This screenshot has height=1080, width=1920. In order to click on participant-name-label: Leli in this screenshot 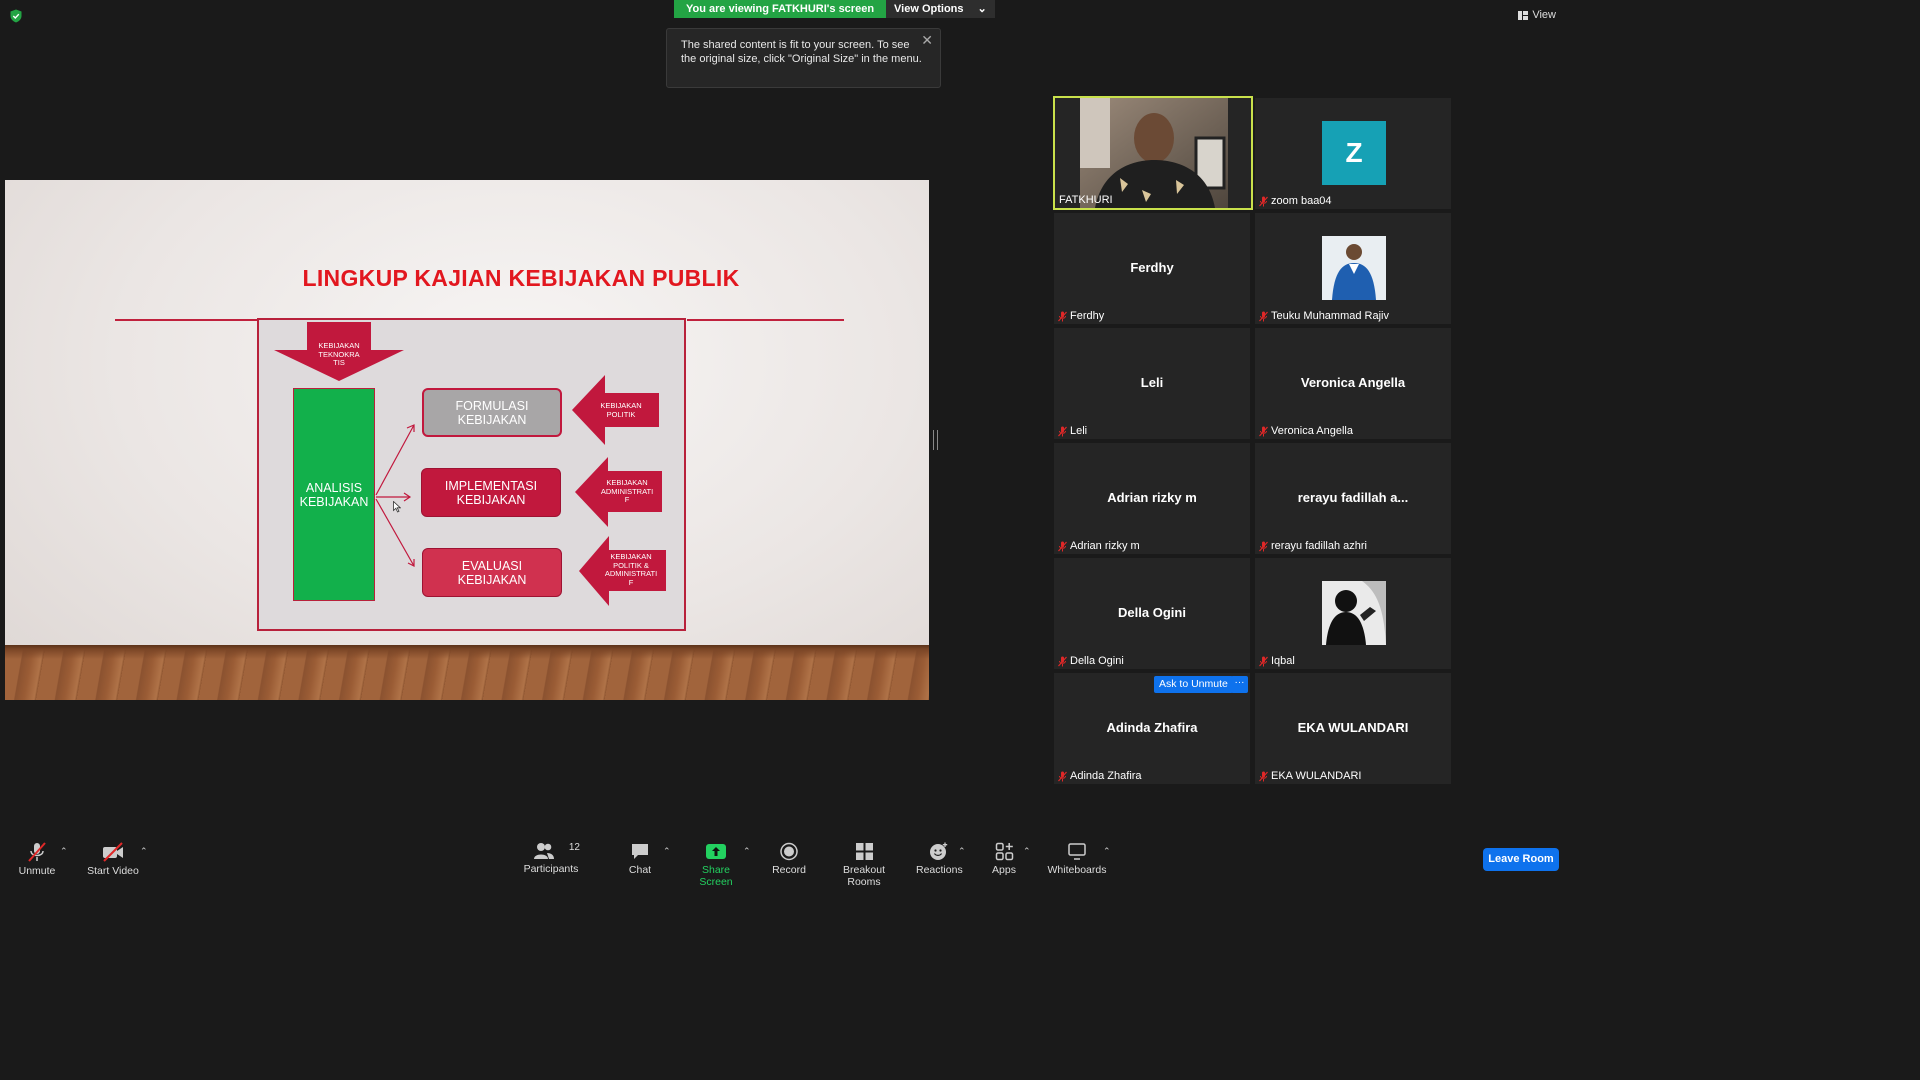, I will do `click(1072, 431)`.